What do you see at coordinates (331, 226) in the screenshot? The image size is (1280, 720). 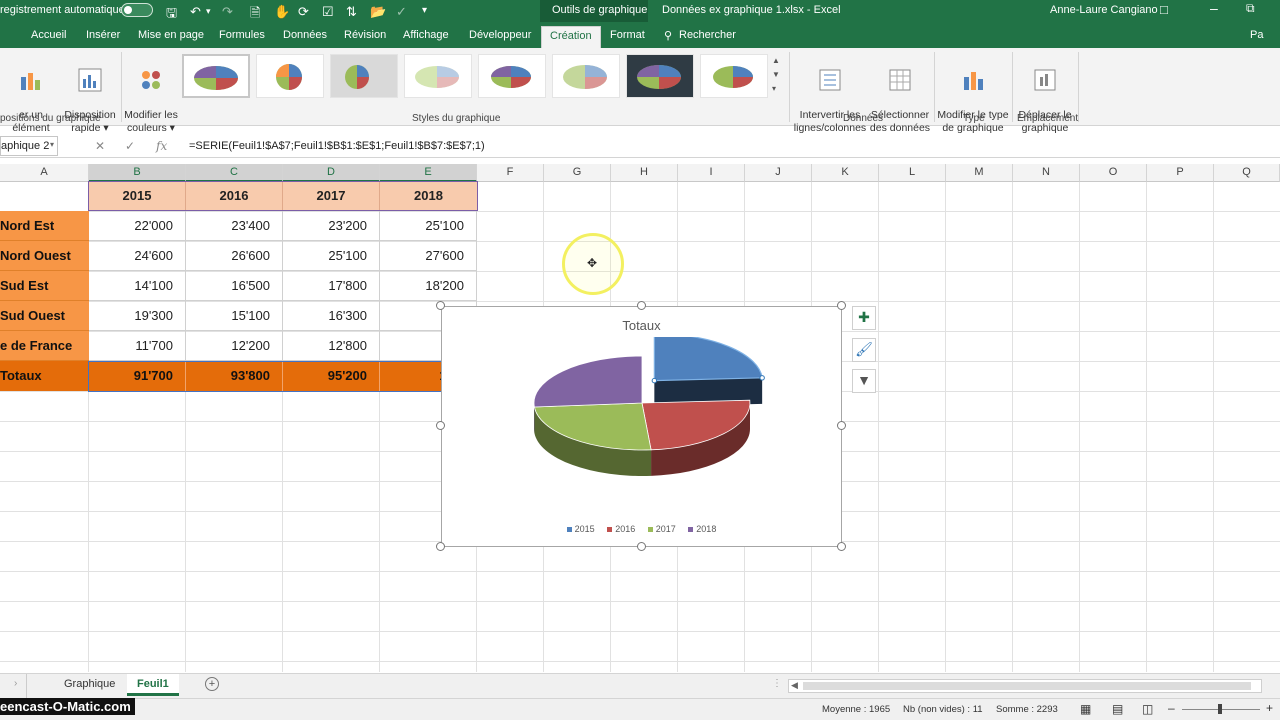 I see `value-cell: 23'200` at bounding box center [331, 226].